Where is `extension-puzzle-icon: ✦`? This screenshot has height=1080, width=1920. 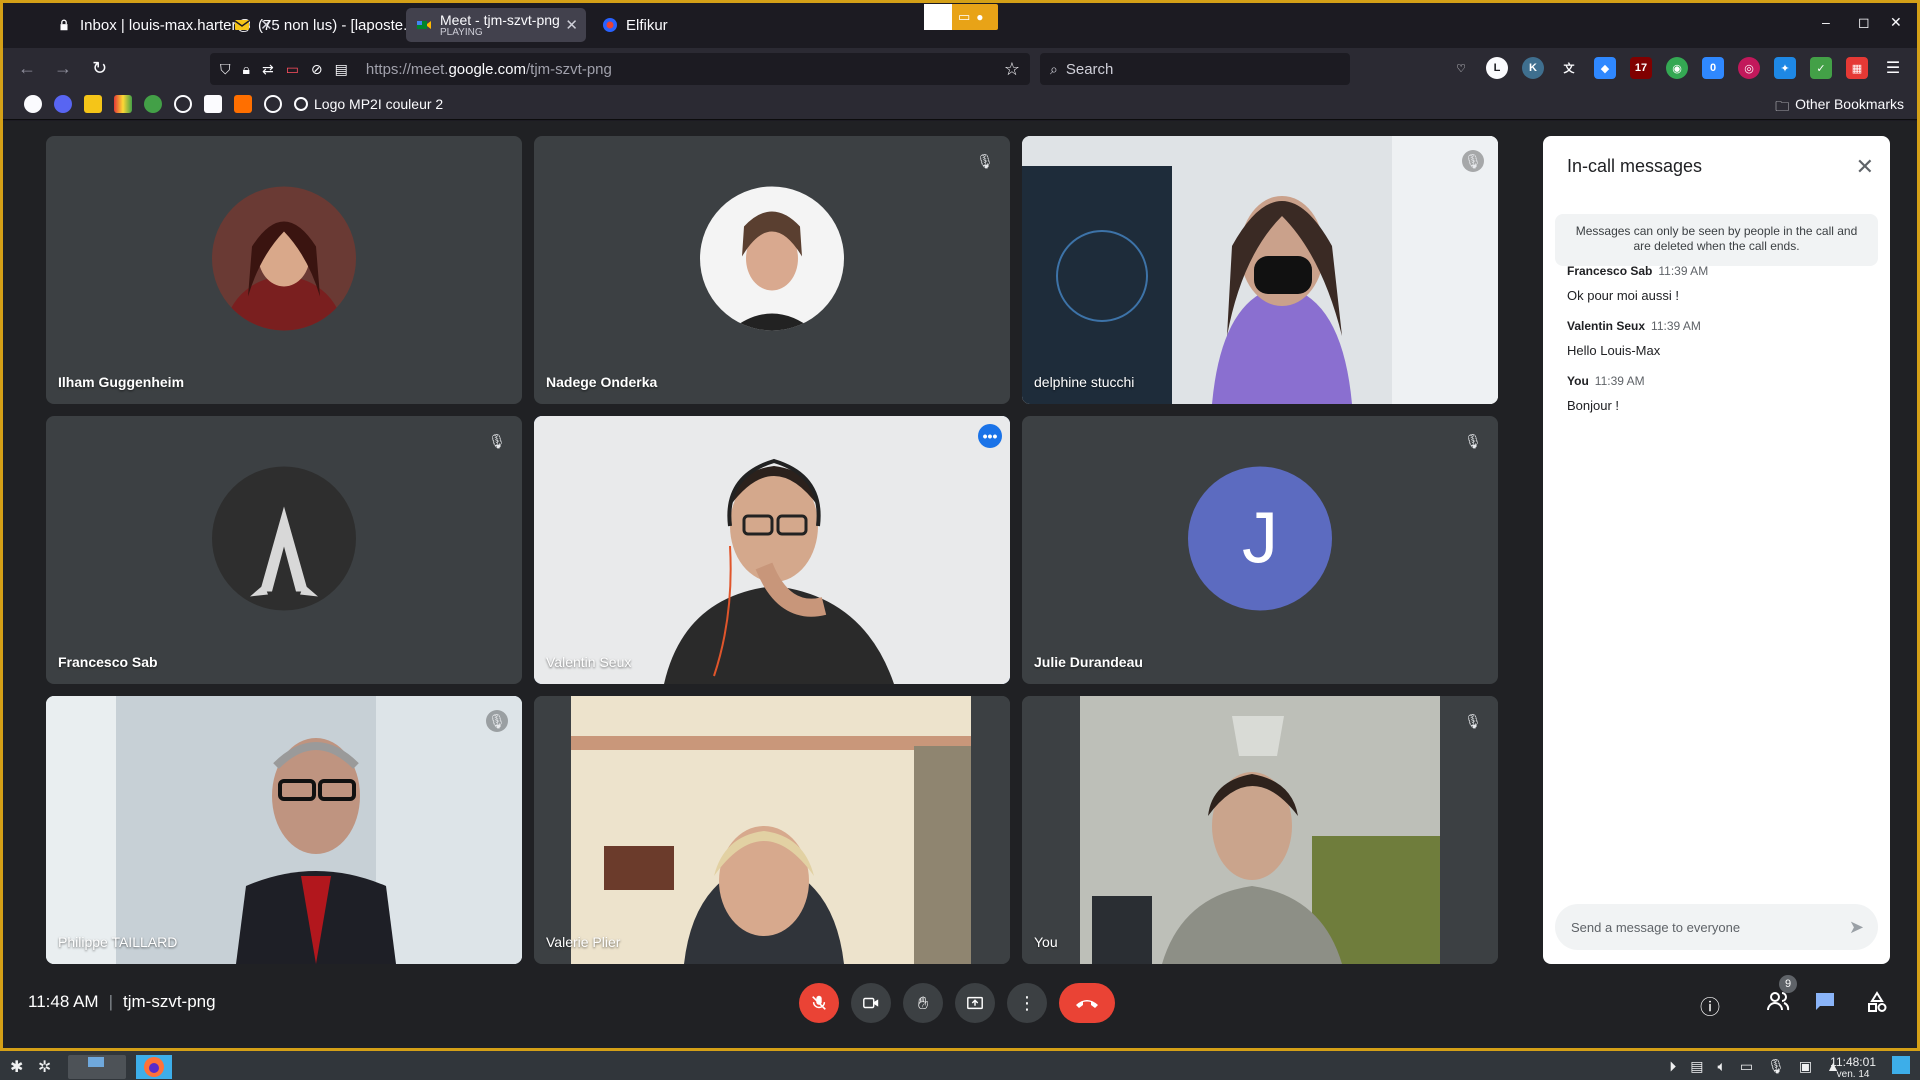
extension-puzzle-icon: ✦ is located at coordinates (1785, 68).